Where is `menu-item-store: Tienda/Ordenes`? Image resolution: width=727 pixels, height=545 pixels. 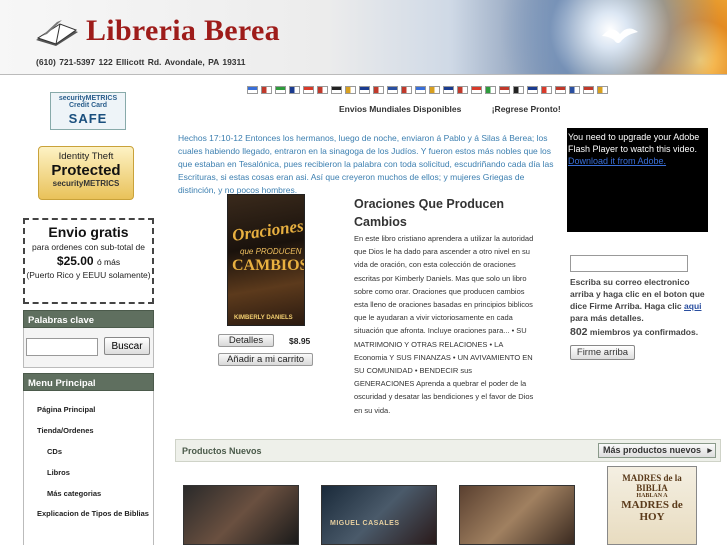 menu-item-store: Tienda/Ordenes is located at coordinates (88, 430).